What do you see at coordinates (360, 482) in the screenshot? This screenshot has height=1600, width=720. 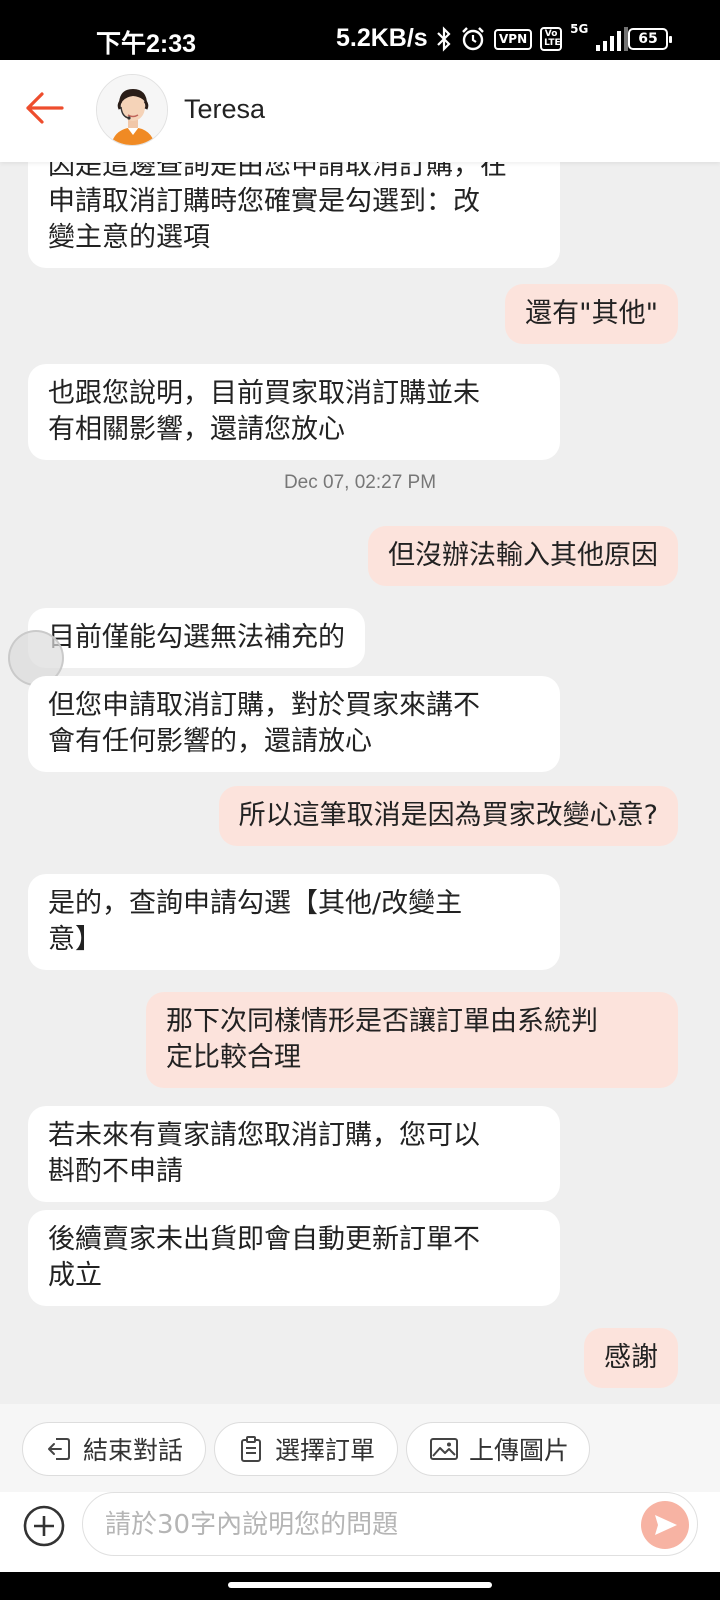 I see `chat-timestamp: Dec 07, 02:27 PM` at bounding box center [360, 482].